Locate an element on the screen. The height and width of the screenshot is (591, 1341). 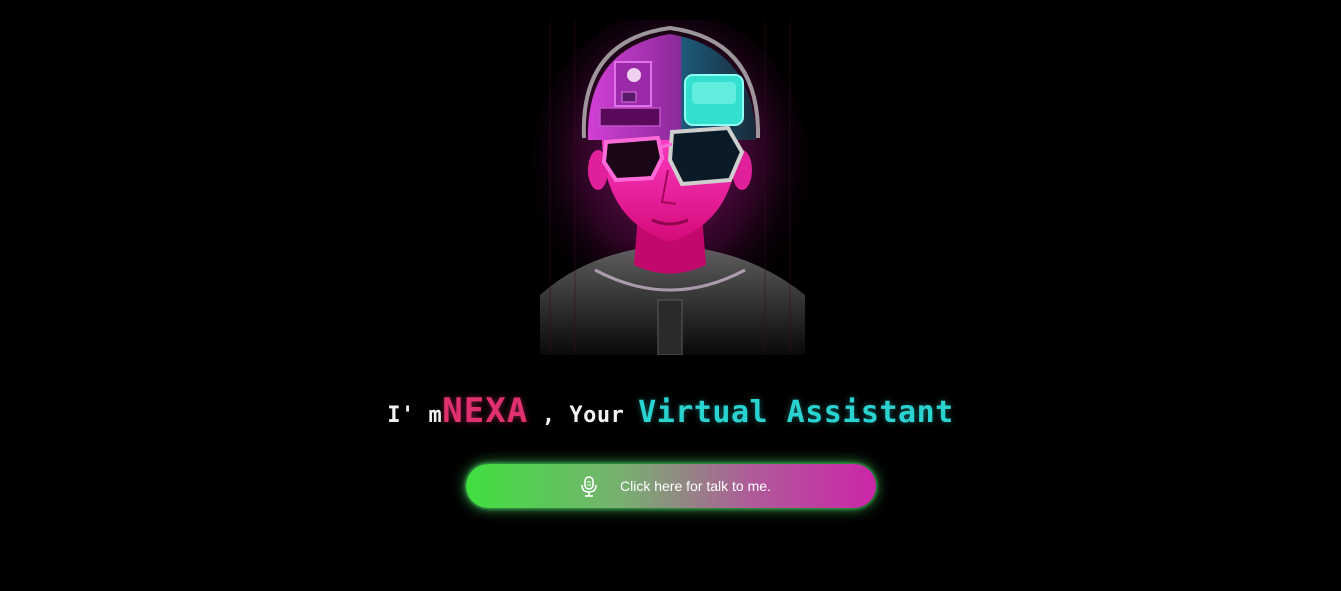
page-headline: I' mNEXA , Your Virtual Assistant is located at coordinates (670, 414).